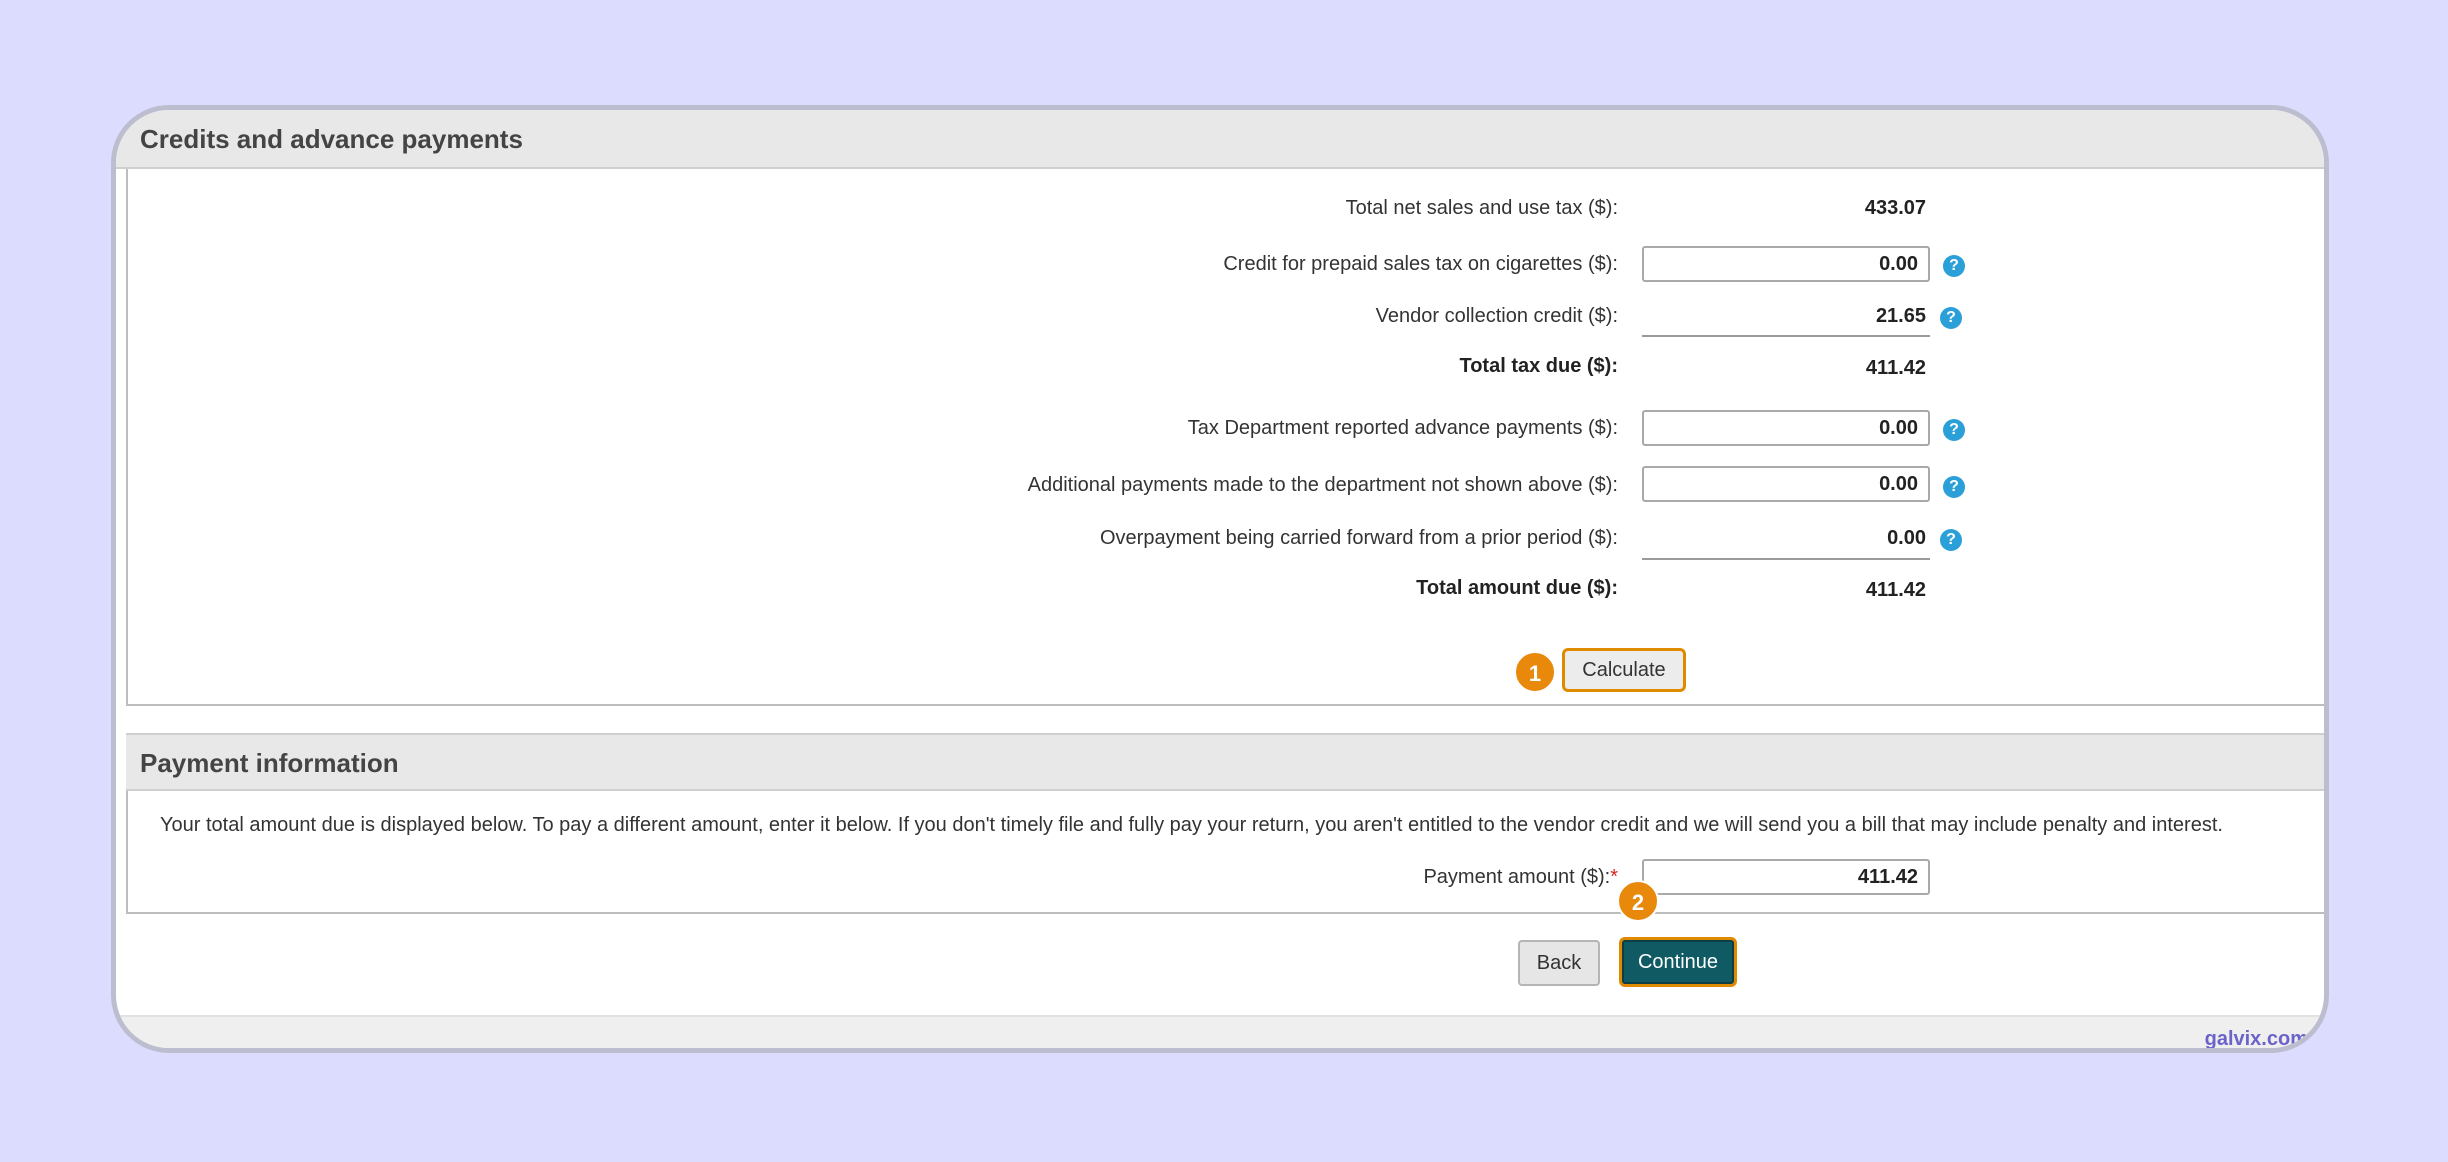 Image resolution: width=2448 pixels, height=1162 pixels. I want to click on total-tax-due-label: Total tax due ($):, so click(1538, 366).